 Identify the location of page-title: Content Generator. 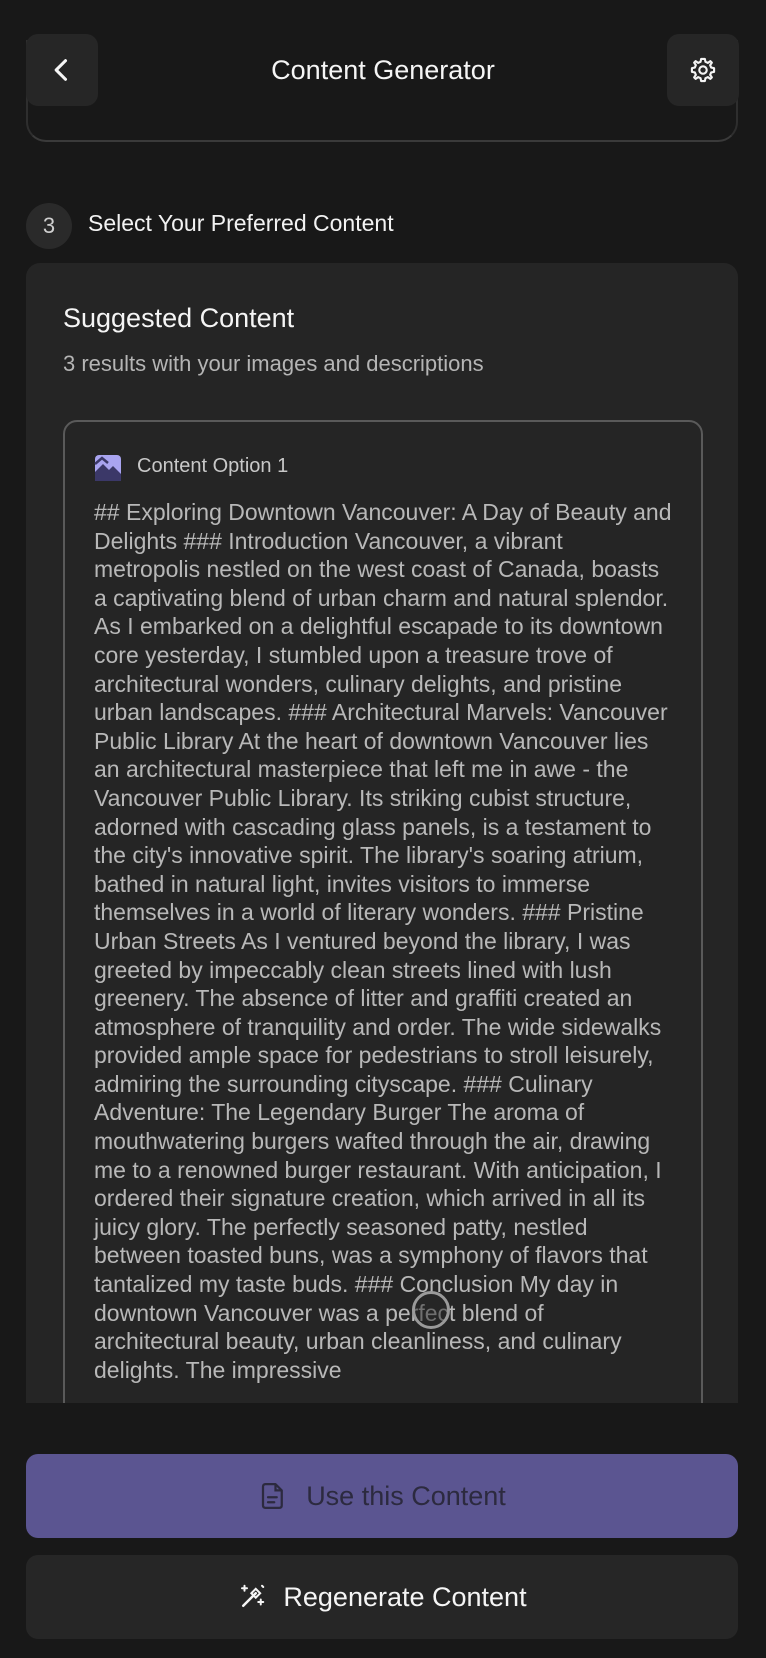
(383, 70).